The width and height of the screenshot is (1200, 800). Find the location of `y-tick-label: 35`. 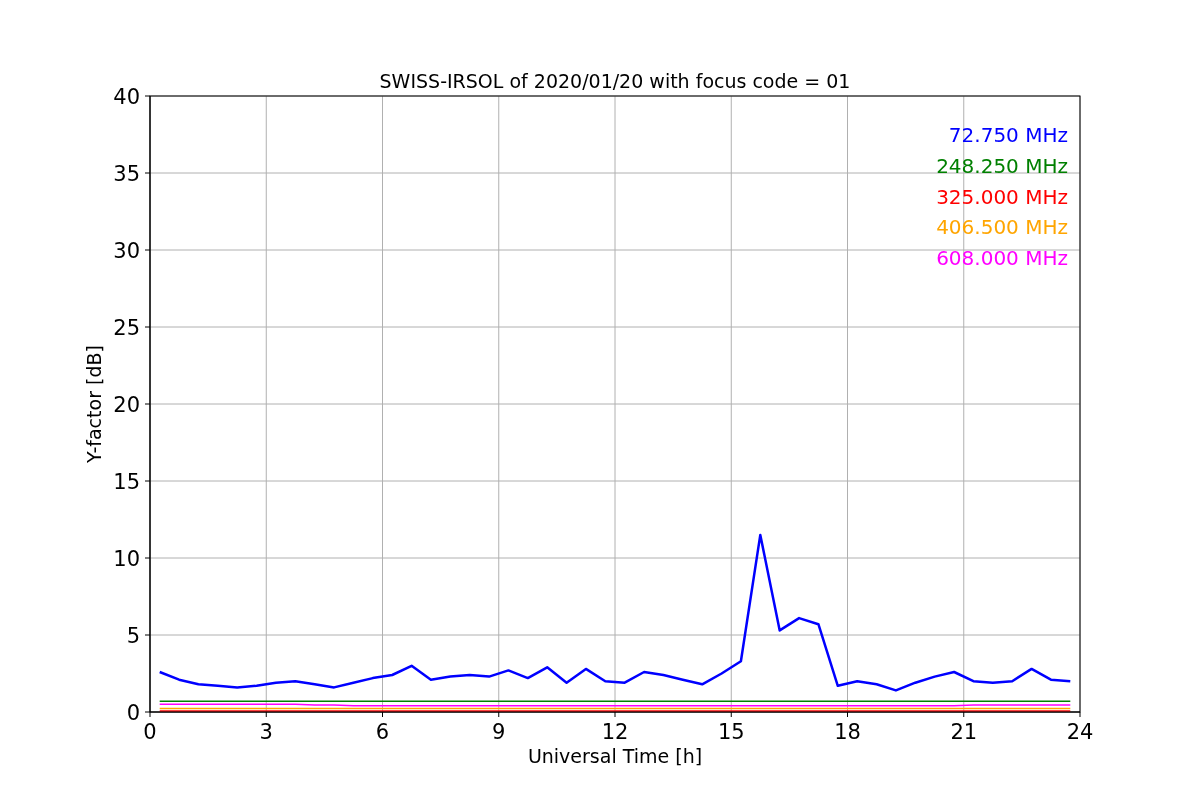

y-tick-label: 35 is located at coordinates (126, 174).